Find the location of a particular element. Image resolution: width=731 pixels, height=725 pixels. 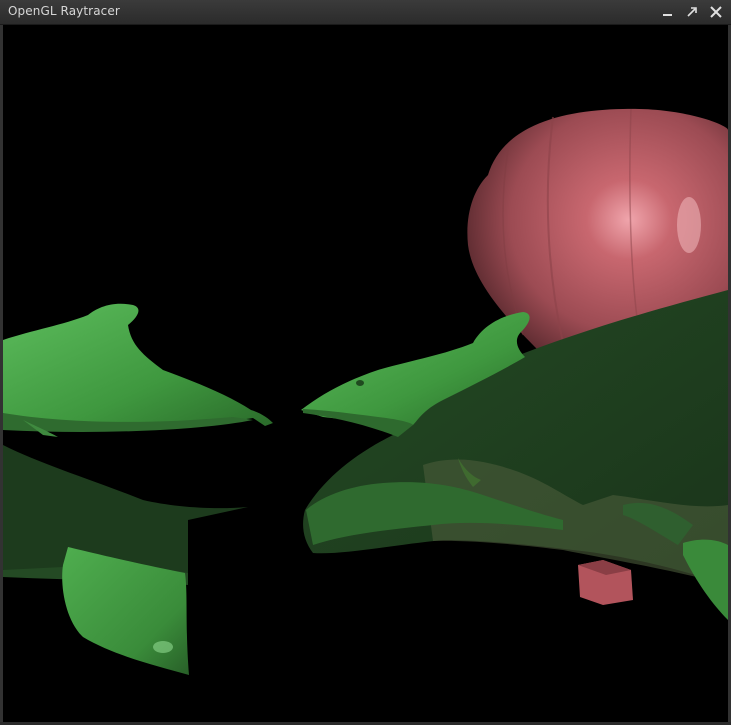

close-icon is located at coordinates (716, 12).